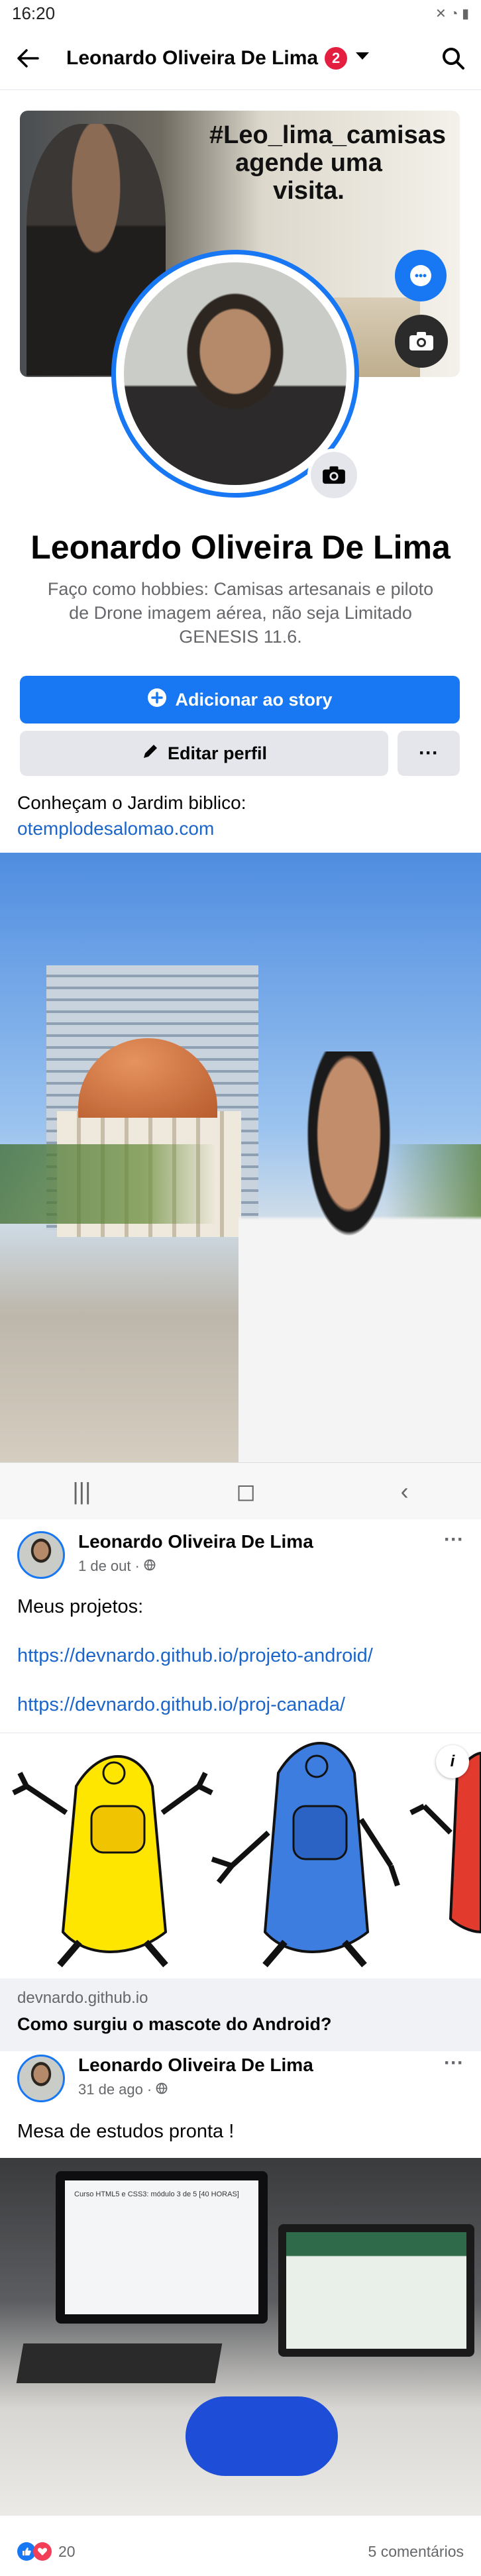 This screenshot has height=2576, width=481. What do you see at coordinates (405, 1491) in the screenshot?
I see `back-button: ‹` at bounding box center [405, 1491].